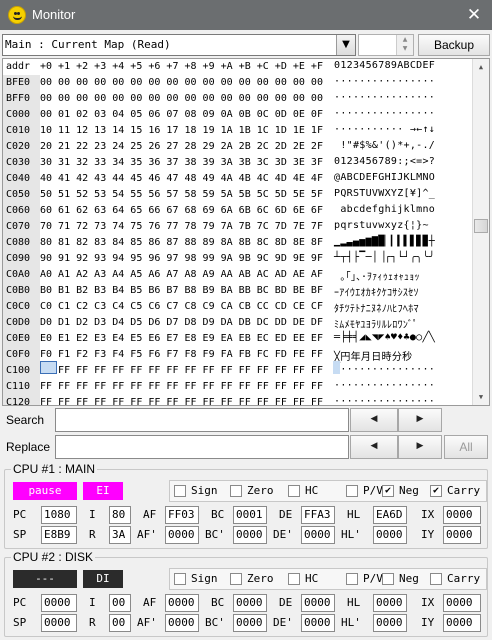 The height and width of the screenshot is (640, 492). I want to click on reg-pc-field: 0000, so click(59, 603).